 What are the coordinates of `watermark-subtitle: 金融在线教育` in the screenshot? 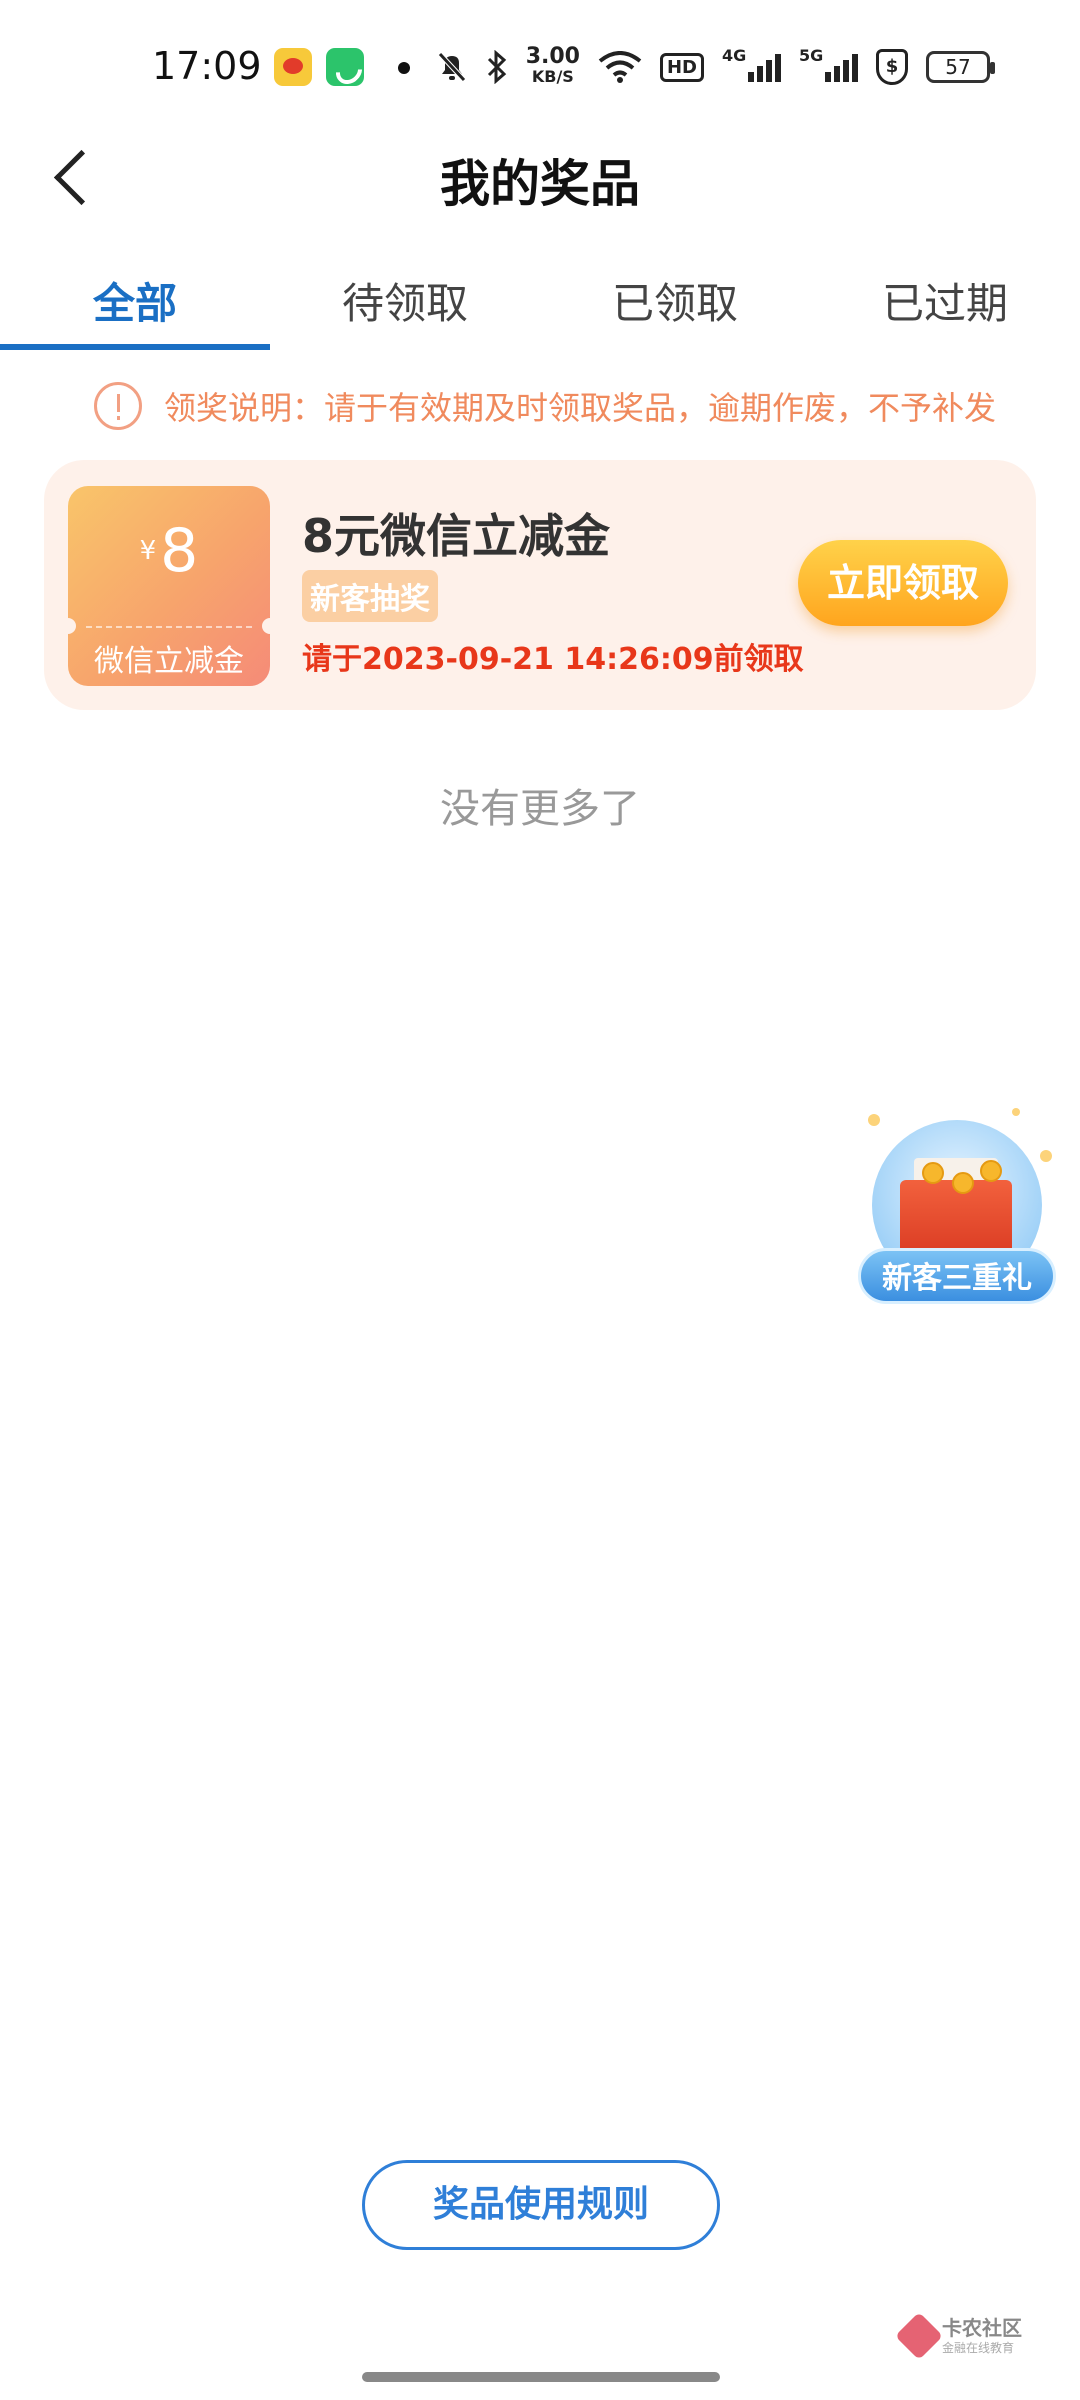 It's located at (978, 2348).